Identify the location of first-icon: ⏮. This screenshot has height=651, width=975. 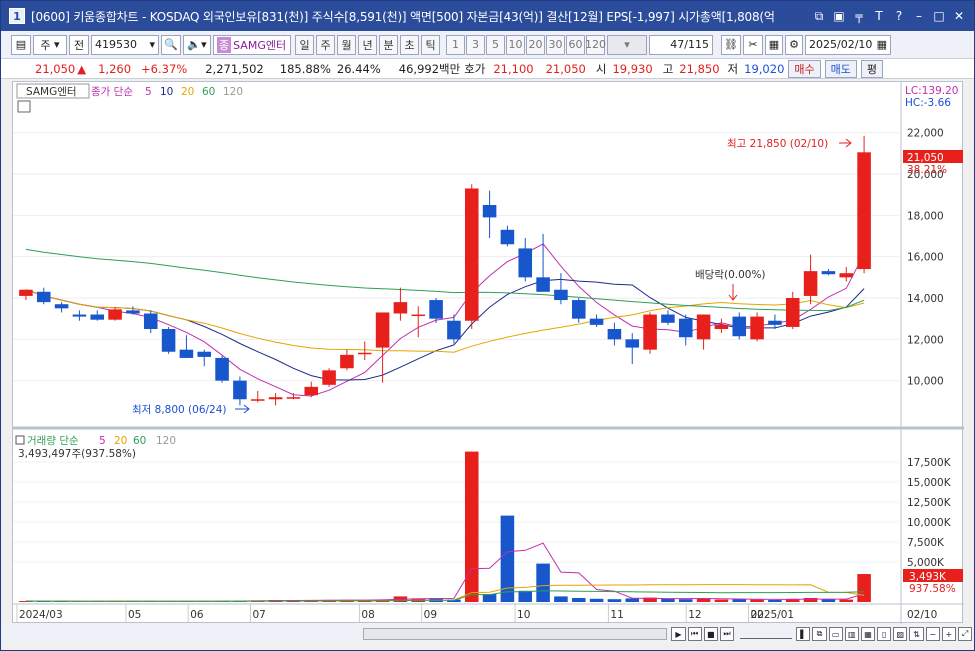
(694, 634).